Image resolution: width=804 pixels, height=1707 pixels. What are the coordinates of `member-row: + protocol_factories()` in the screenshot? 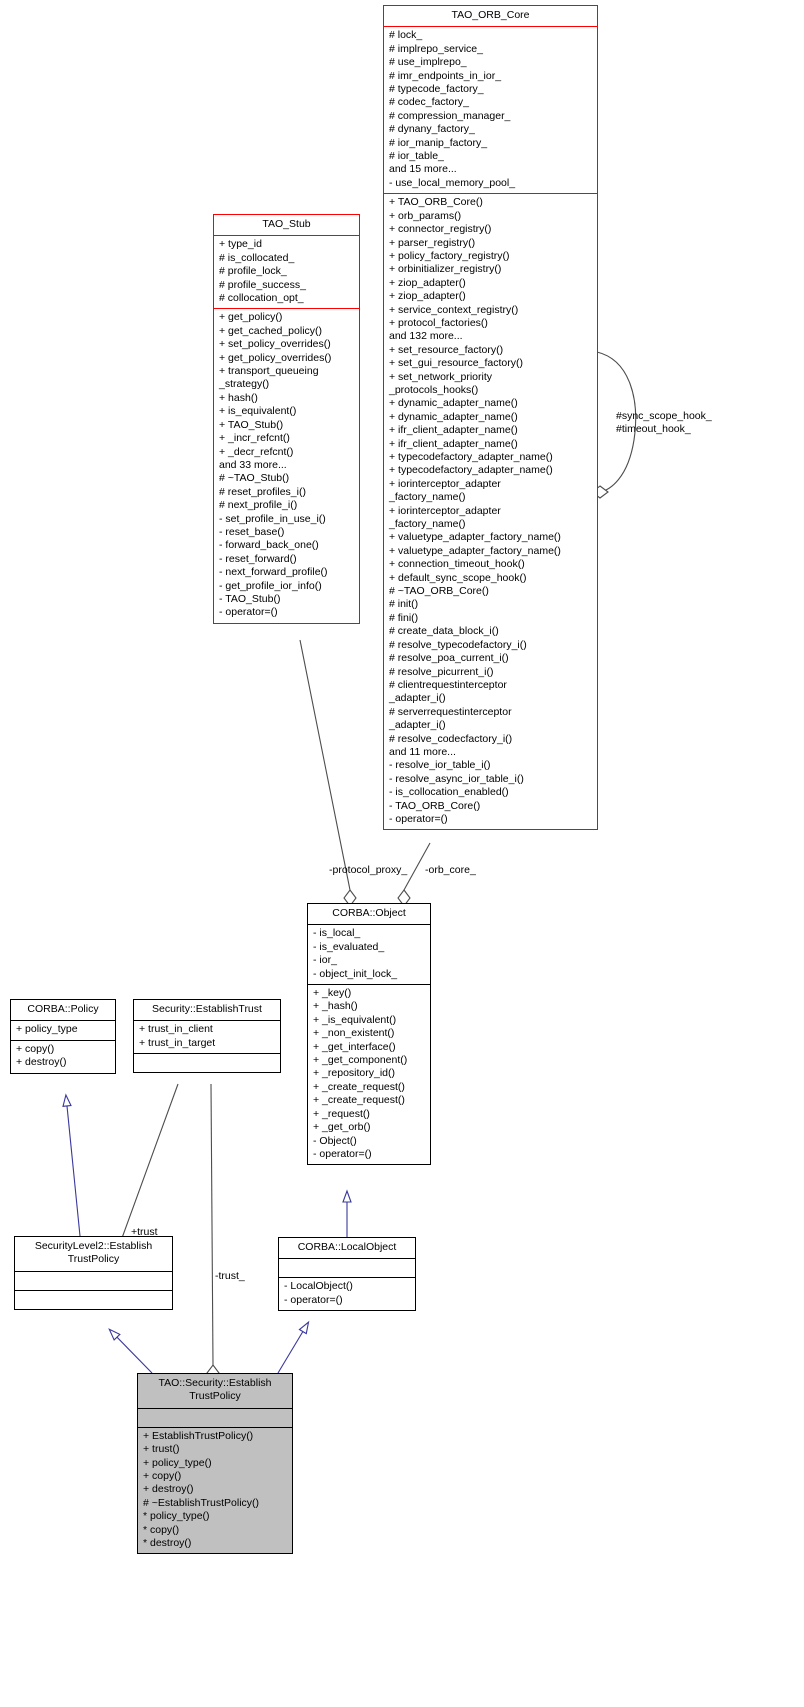 It's located at (438, 322).